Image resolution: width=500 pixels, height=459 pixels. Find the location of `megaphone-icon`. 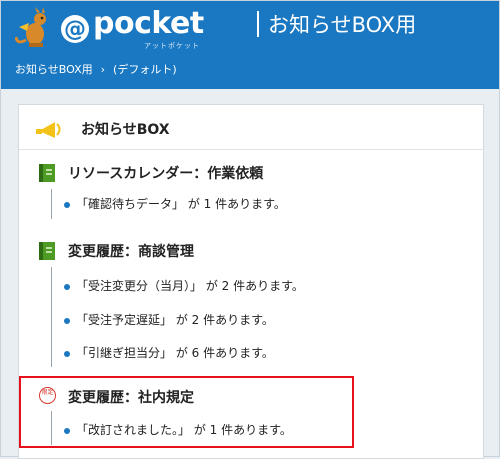

megaphone-icon is located at coordinates (48, 130).